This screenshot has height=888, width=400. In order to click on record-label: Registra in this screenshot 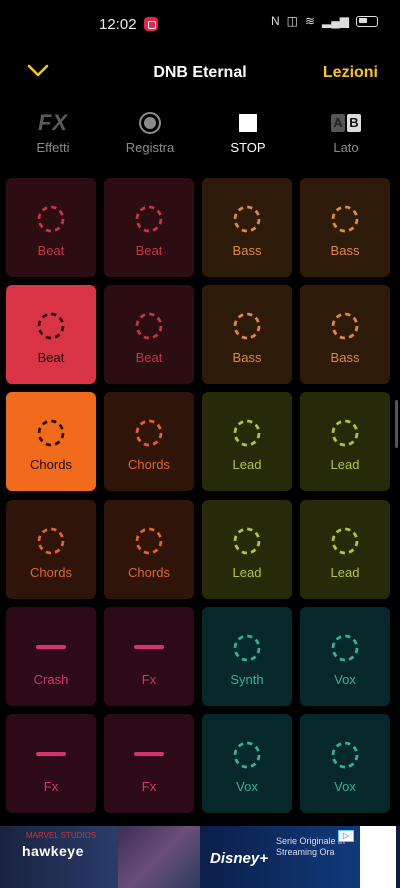, I will do `click(150, 147)`.